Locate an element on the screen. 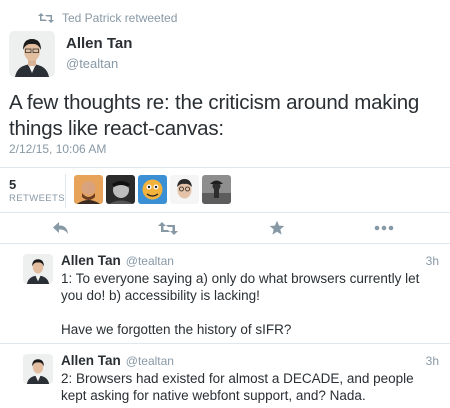  retweet-count-label: RETWEETS is located at coordinates (37, 198).